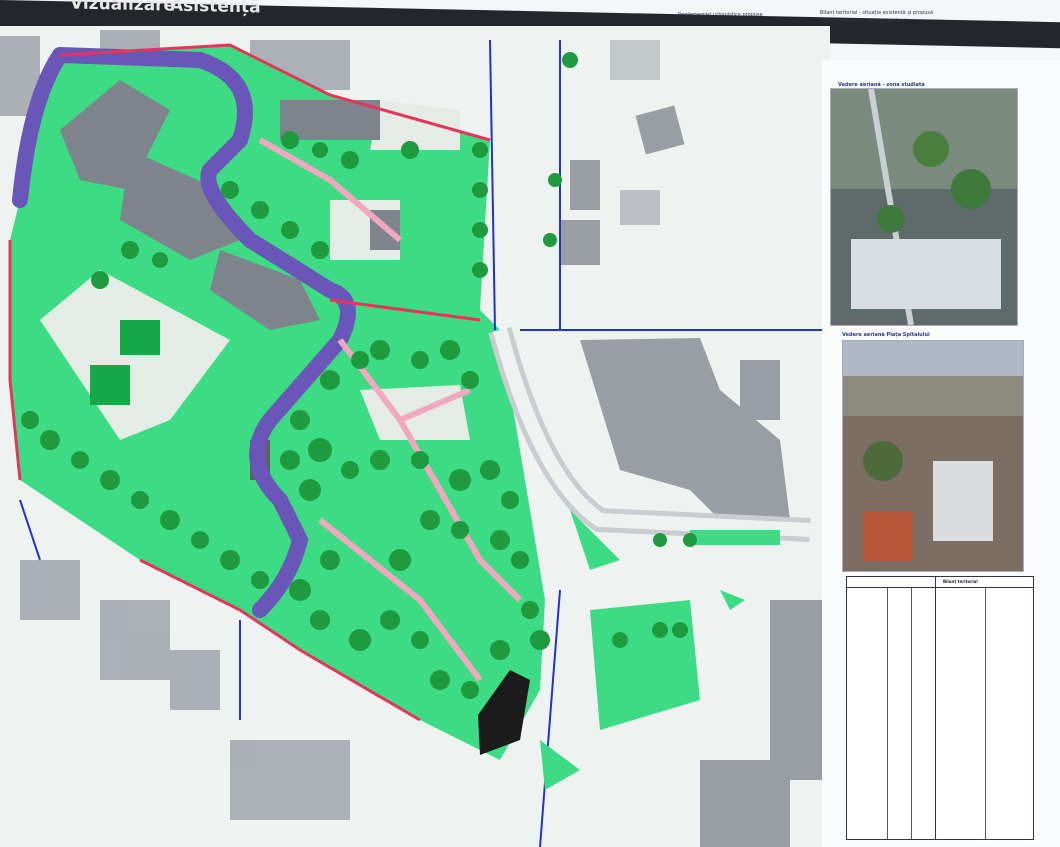 The height and width of the screenshot is (847, 1060). Describe the element at coordinates (886, 335) in the screenshot. I see `photo2-caption: Vedere aeriană Piața Spitalului` at that location.